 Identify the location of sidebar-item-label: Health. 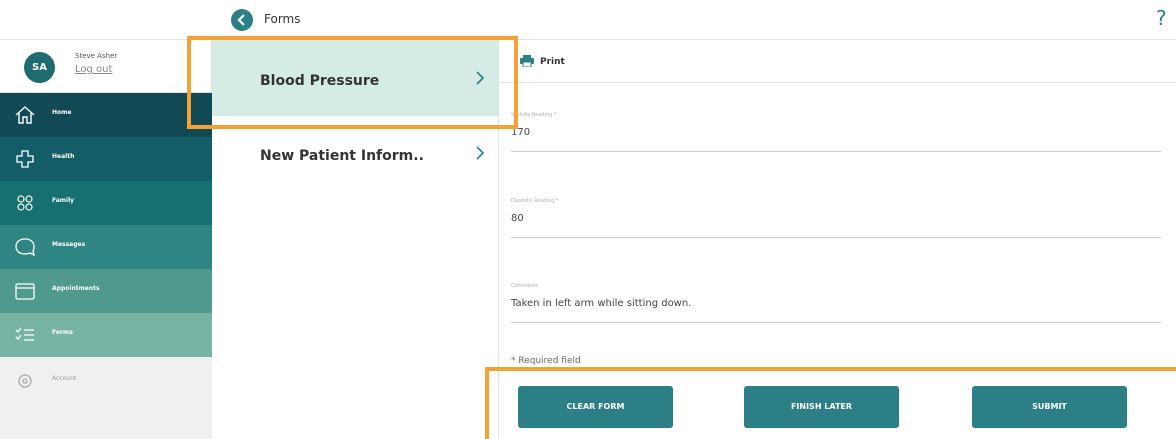
(63, 156).